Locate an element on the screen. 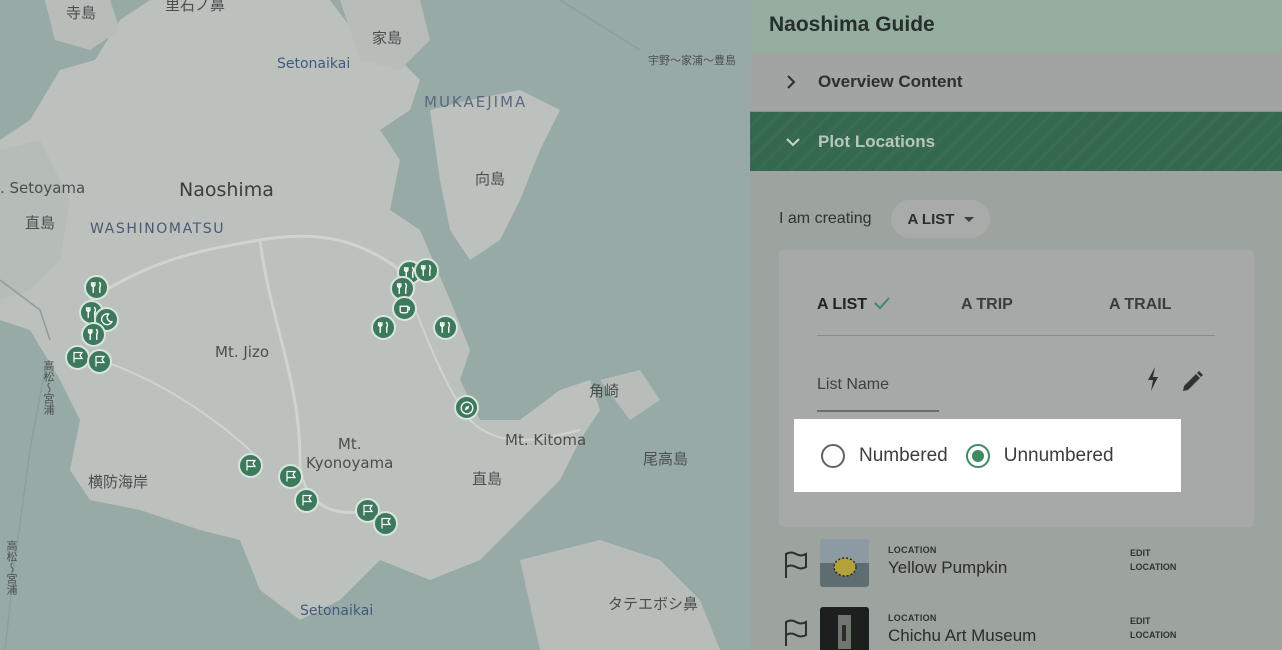  map-label-mt-kyonoyama: Mt. Kyonoyama is located at coordinates (350, 453).